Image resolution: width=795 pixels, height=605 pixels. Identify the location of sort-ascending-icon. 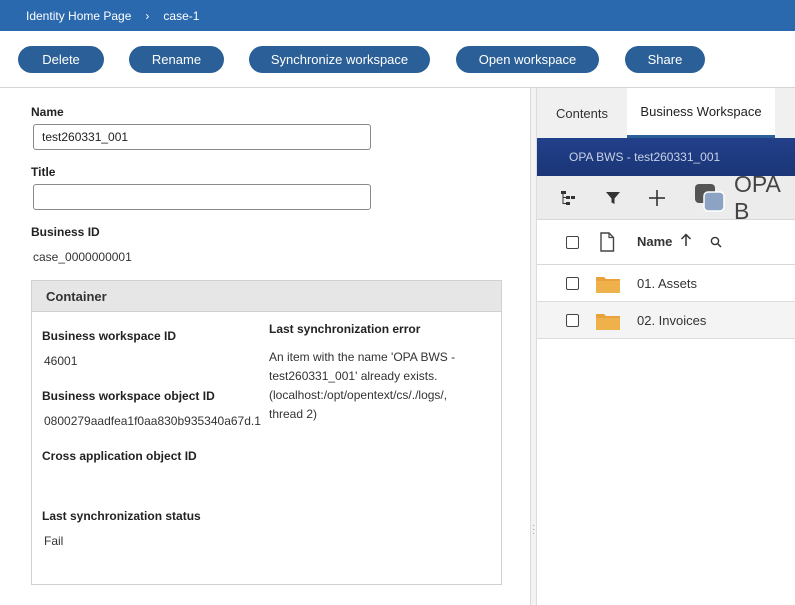
(686, 242).